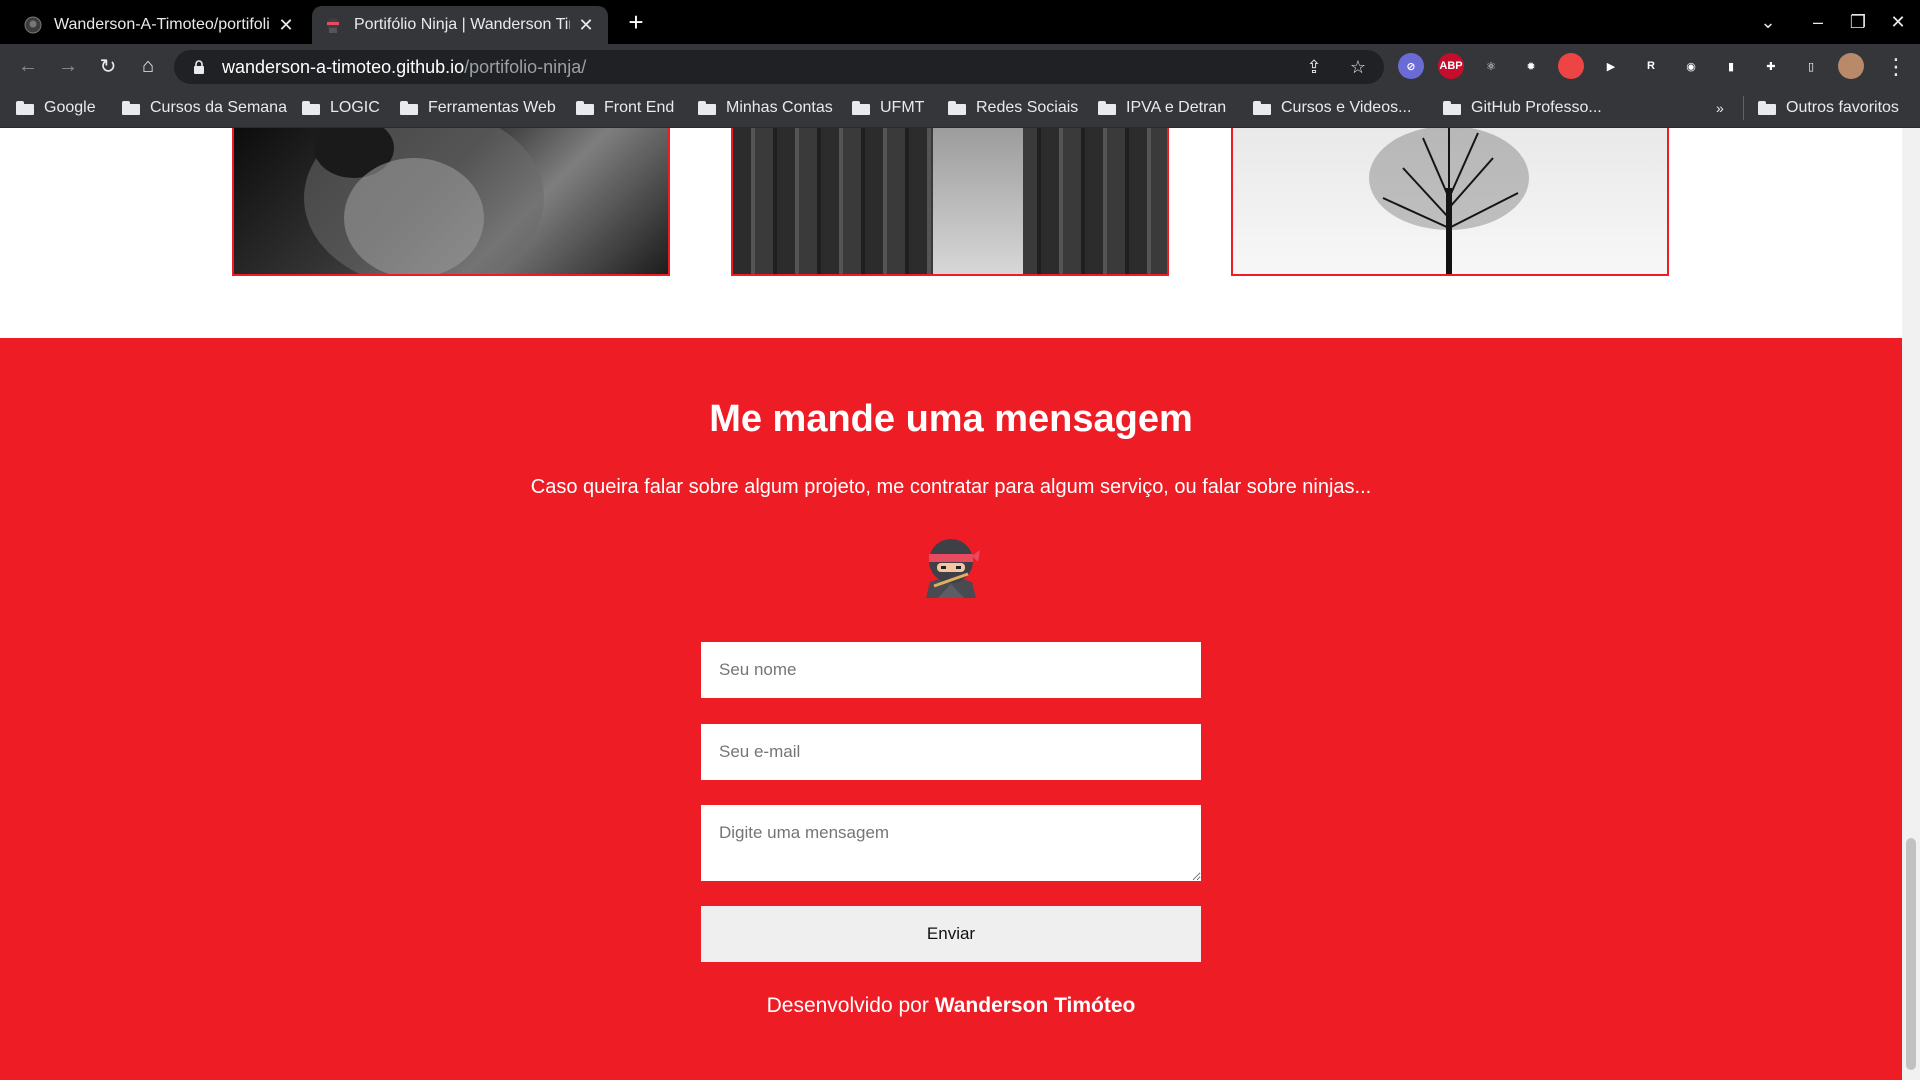 The image size is (1920, 1080). I want to click on forward-icon: →, so click(68, 66).